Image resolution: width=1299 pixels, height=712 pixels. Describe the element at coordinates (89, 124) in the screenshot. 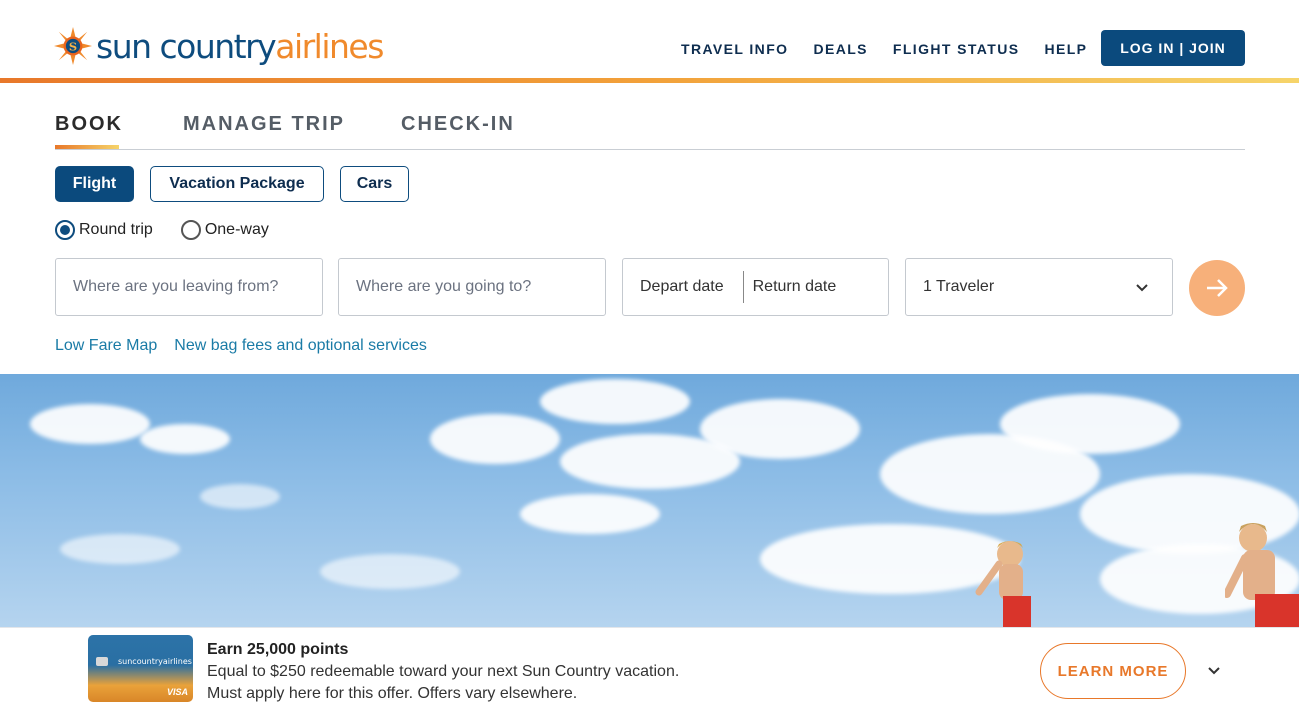

I see `tab-book: BOOK` at that location.